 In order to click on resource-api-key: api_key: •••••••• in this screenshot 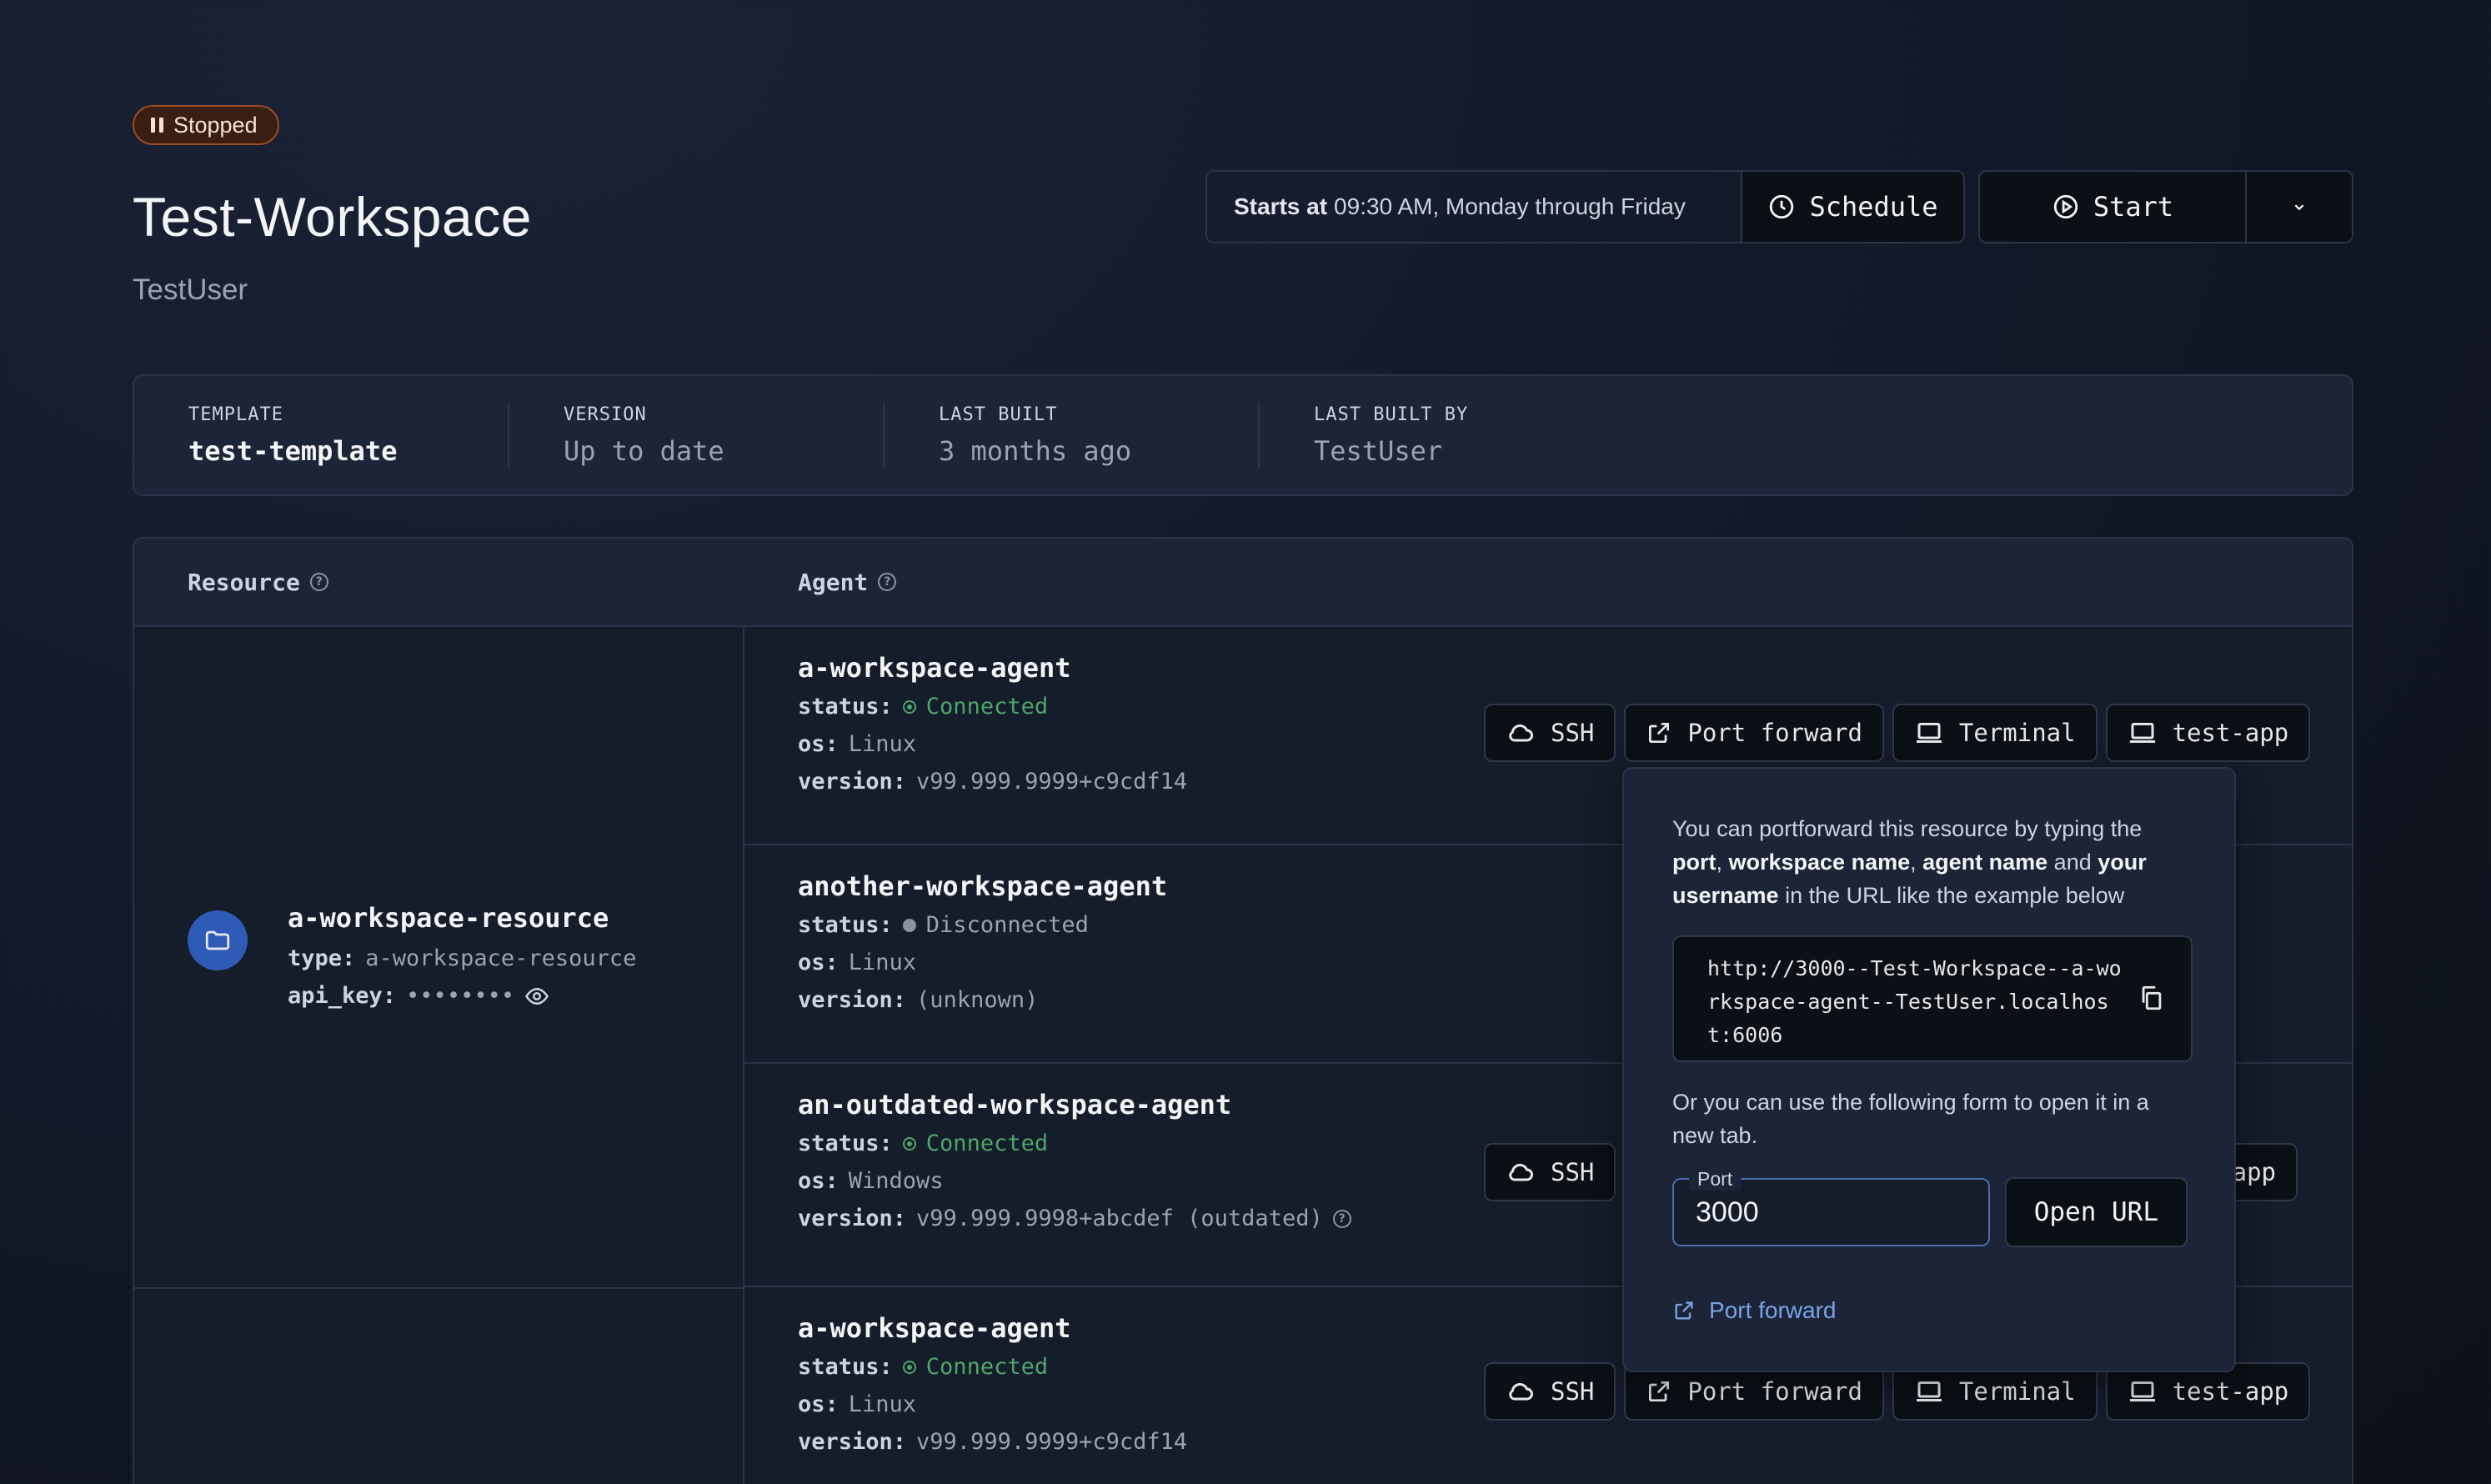, I will do `click(462, 996)`.